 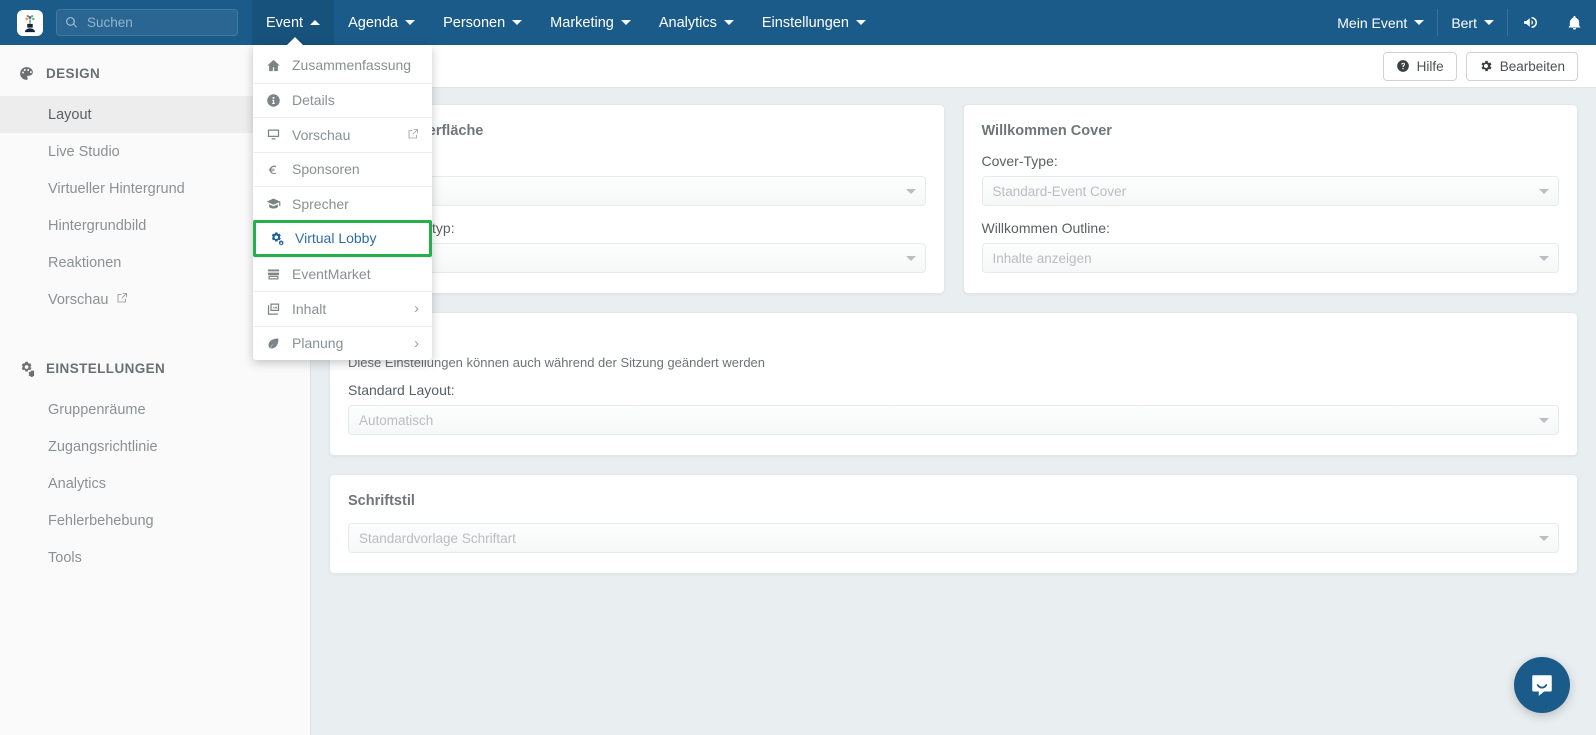 What do you see at coordinates (342, 308) in the screenshot?
I see `menu-item-inhalt: Inhalt ›` at bounding box center [342, 308].